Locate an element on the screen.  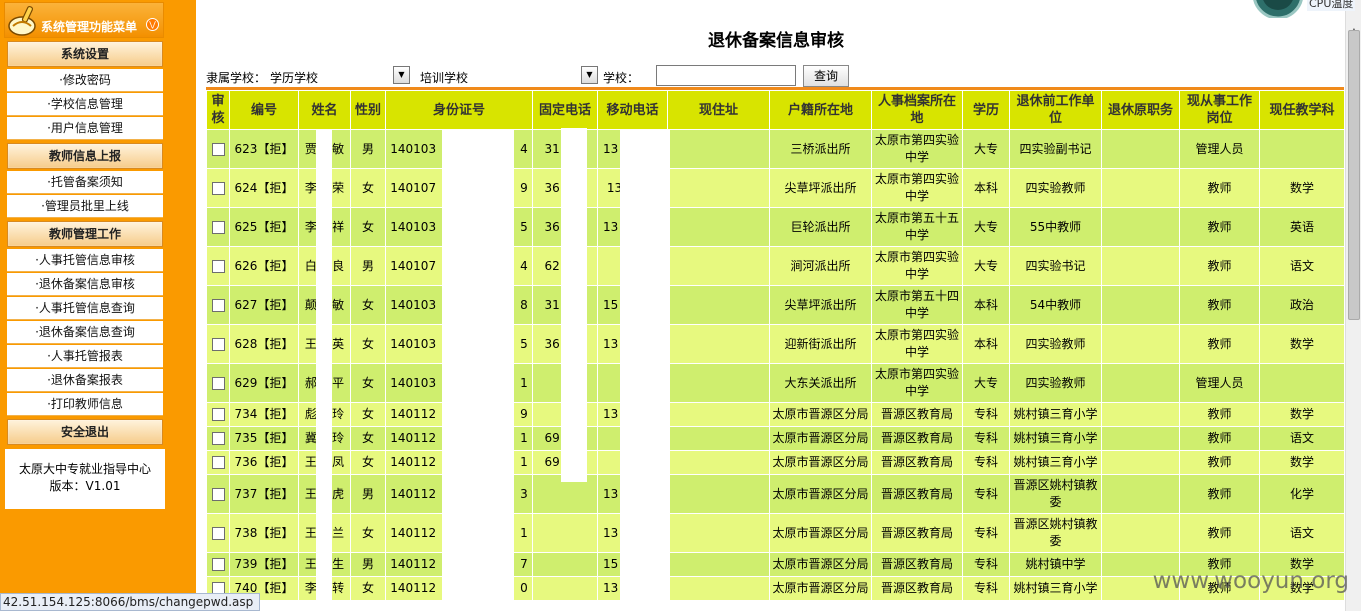
section-teacher-report: 教师信息上报 is located at coordinates (85, 156).